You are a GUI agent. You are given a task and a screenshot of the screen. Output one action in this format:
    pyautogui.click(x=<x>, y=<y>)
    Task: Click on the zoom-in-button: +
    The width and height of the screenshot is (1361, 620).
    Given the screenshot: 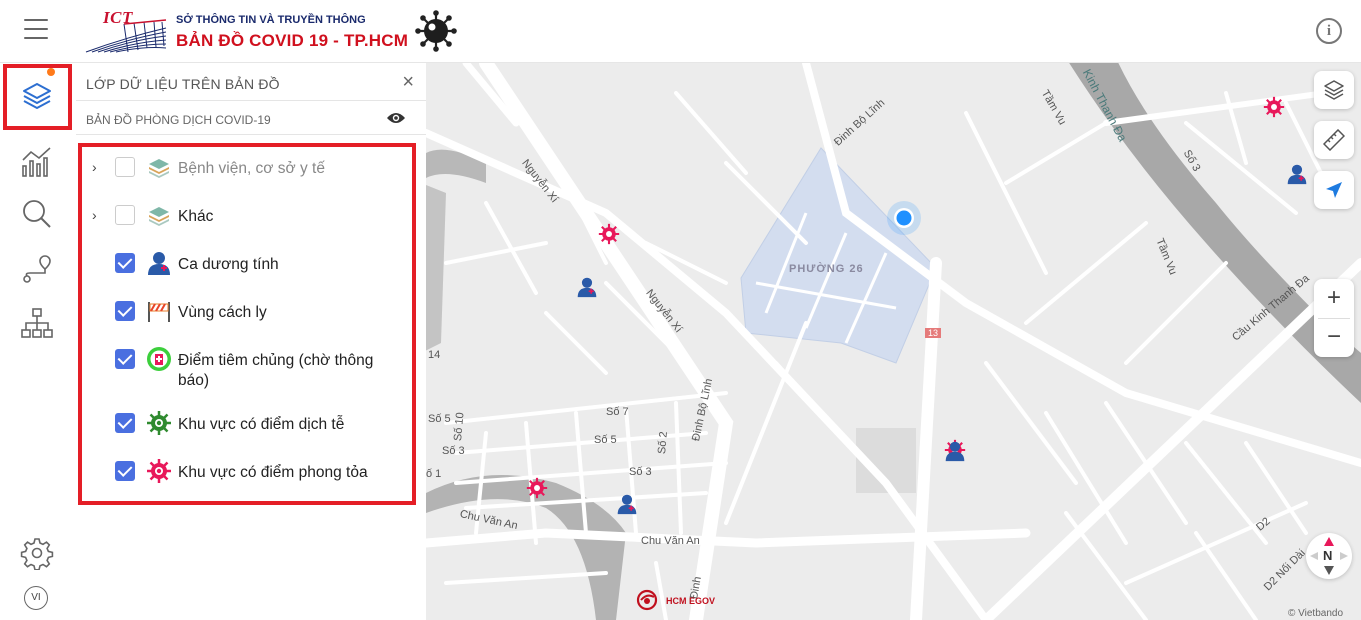 What is the action you would take?
    pyautogui.click(x=1334, y=298)
    